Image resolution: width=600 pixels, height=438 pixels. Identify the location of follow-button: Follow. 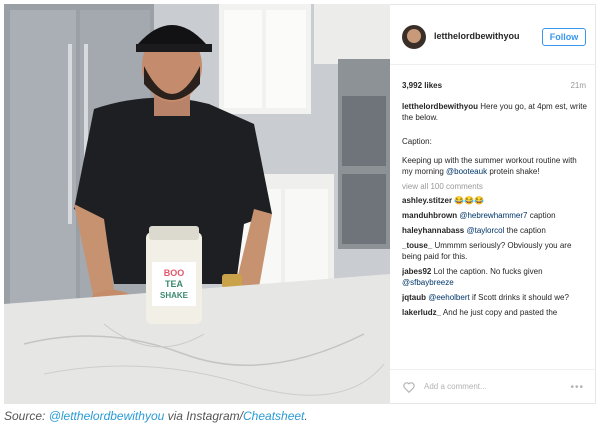
(564, 37).